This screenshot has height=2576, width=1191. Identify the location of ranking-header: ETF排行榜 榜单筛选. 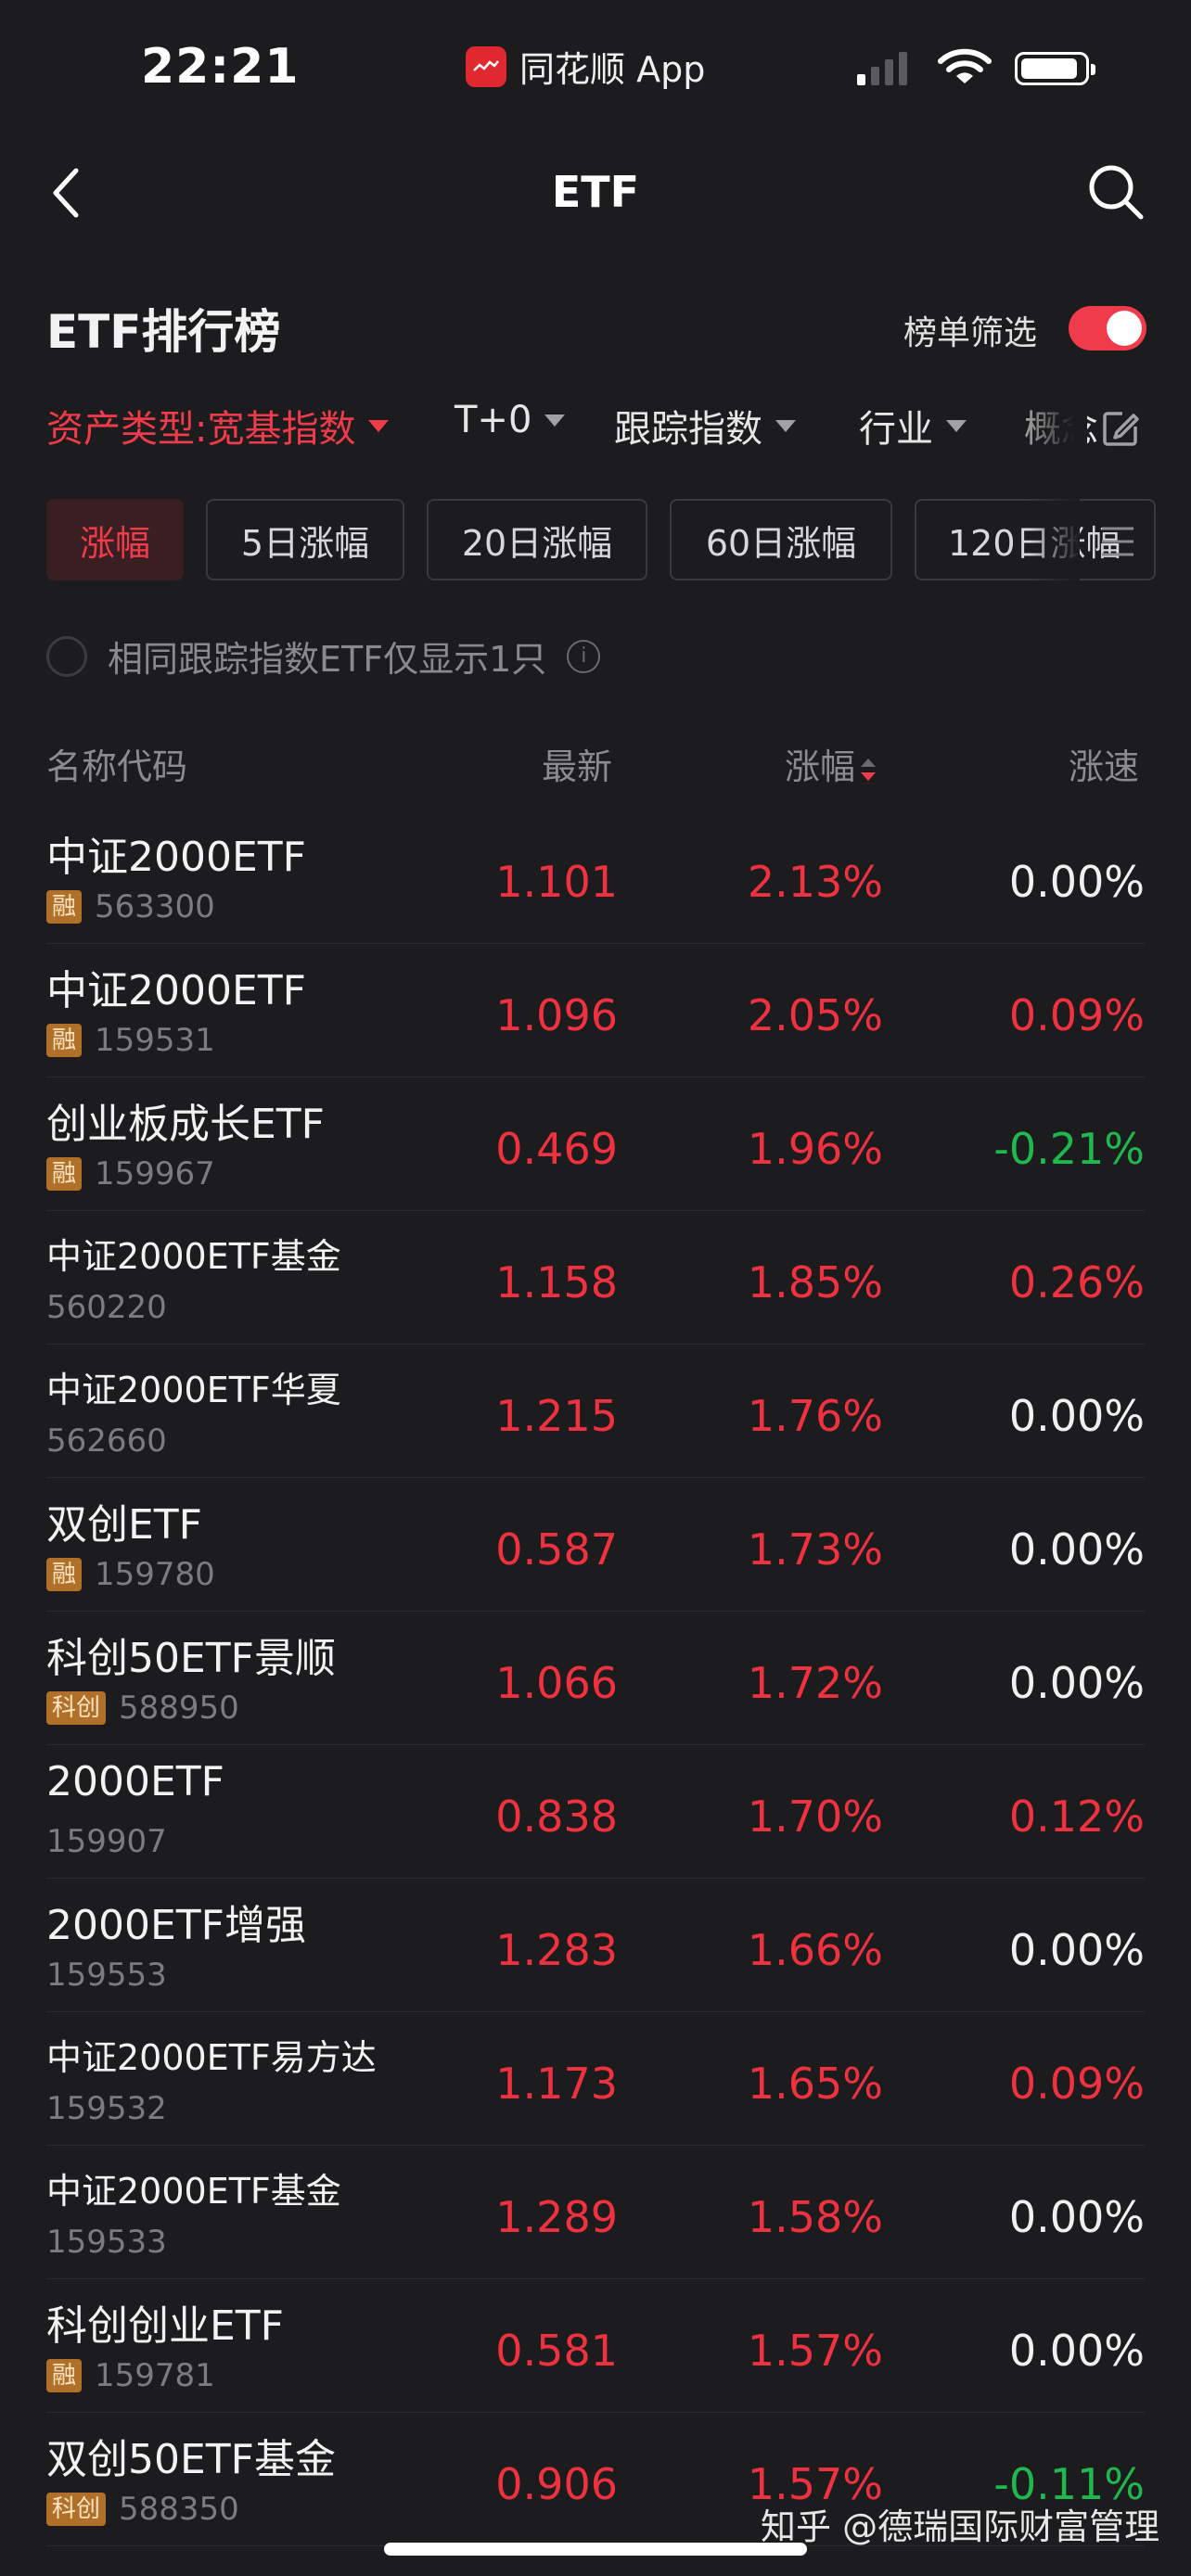
(595, 329).